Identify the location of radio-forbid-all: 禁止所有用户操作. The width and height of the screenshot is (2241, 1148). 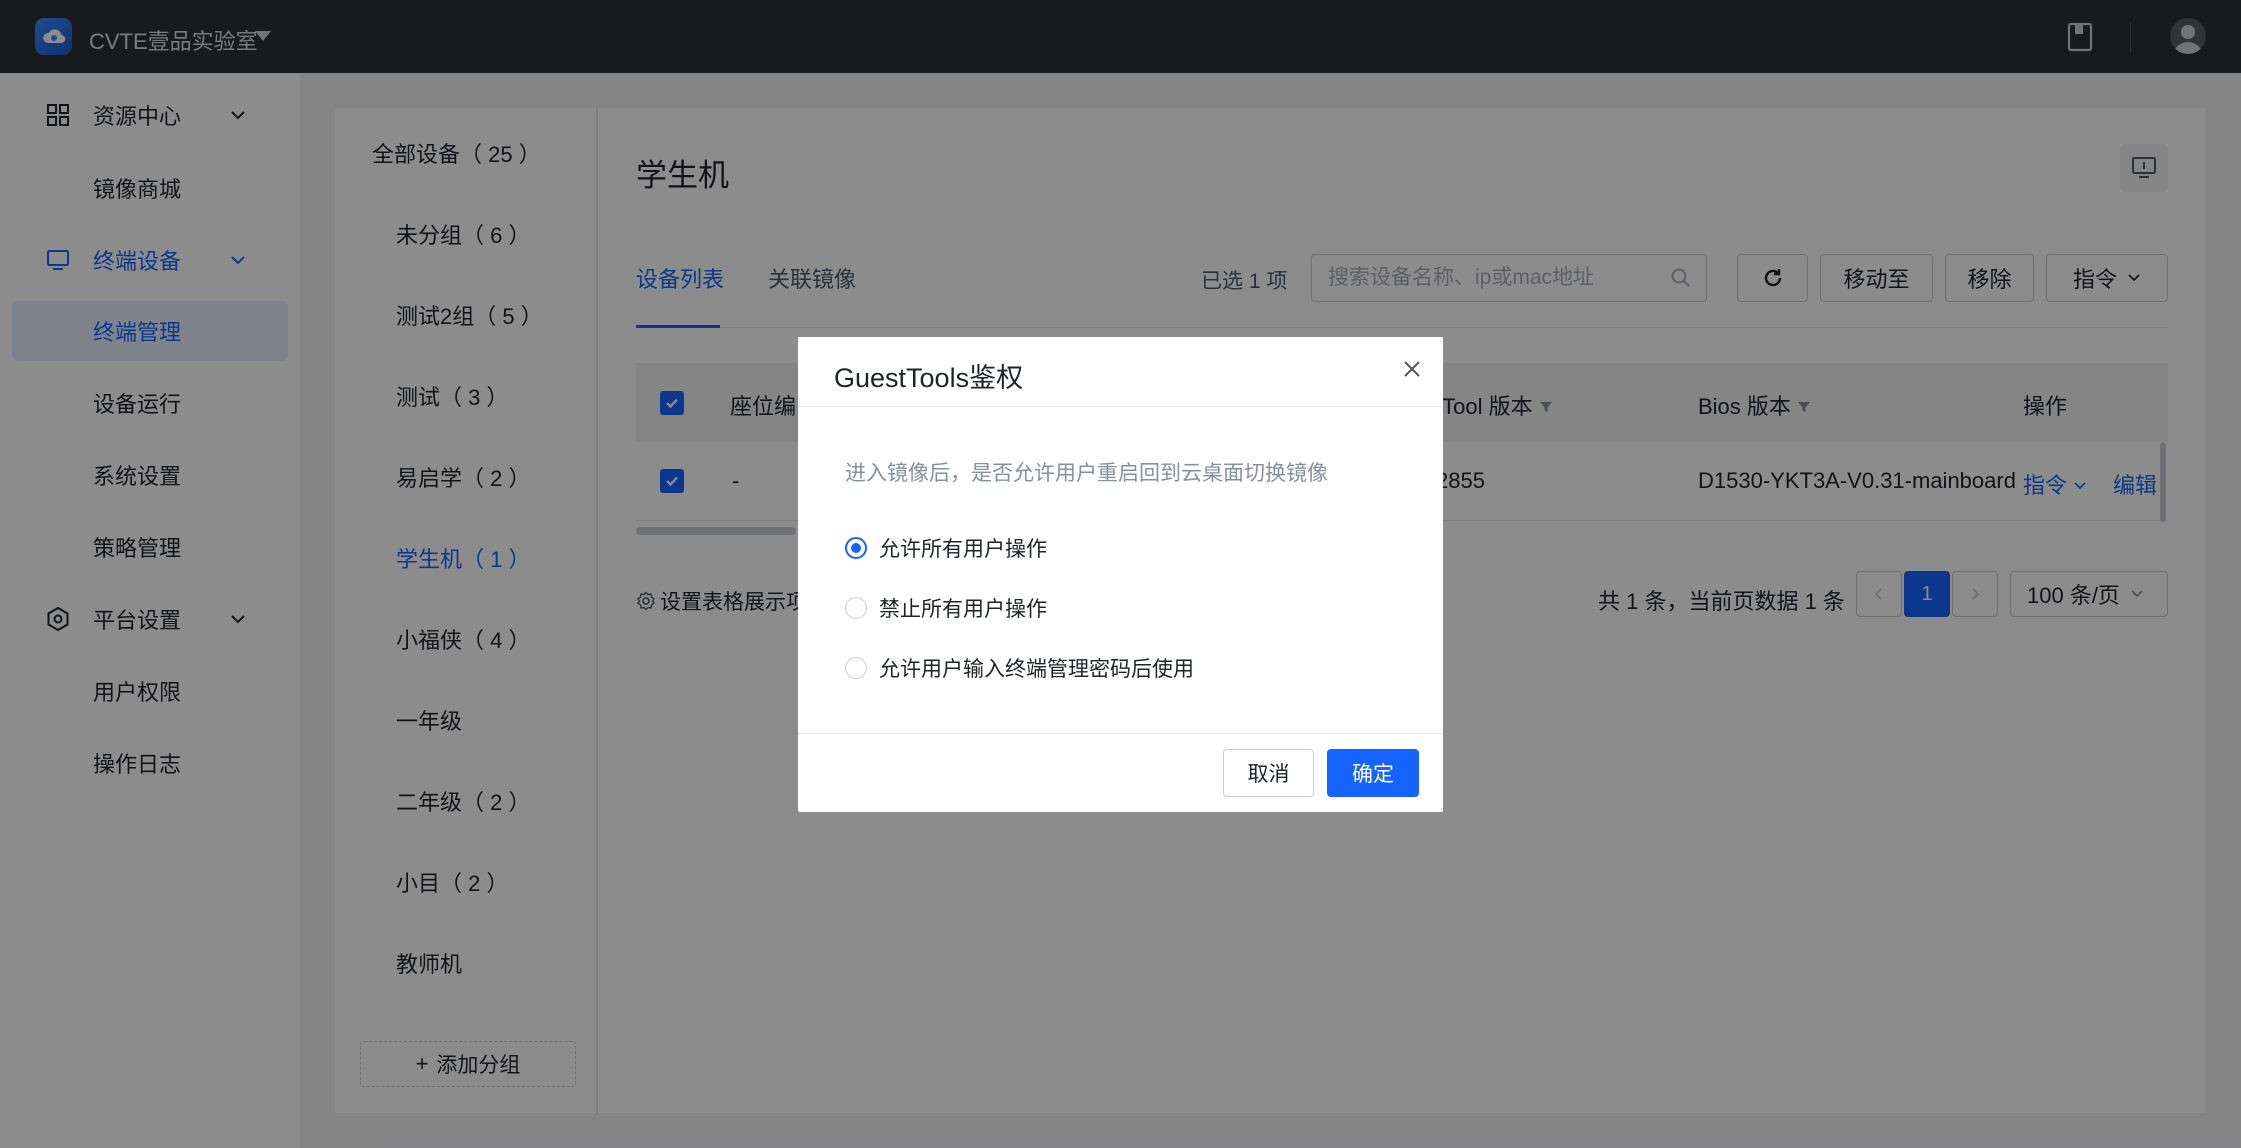
(946, 608).